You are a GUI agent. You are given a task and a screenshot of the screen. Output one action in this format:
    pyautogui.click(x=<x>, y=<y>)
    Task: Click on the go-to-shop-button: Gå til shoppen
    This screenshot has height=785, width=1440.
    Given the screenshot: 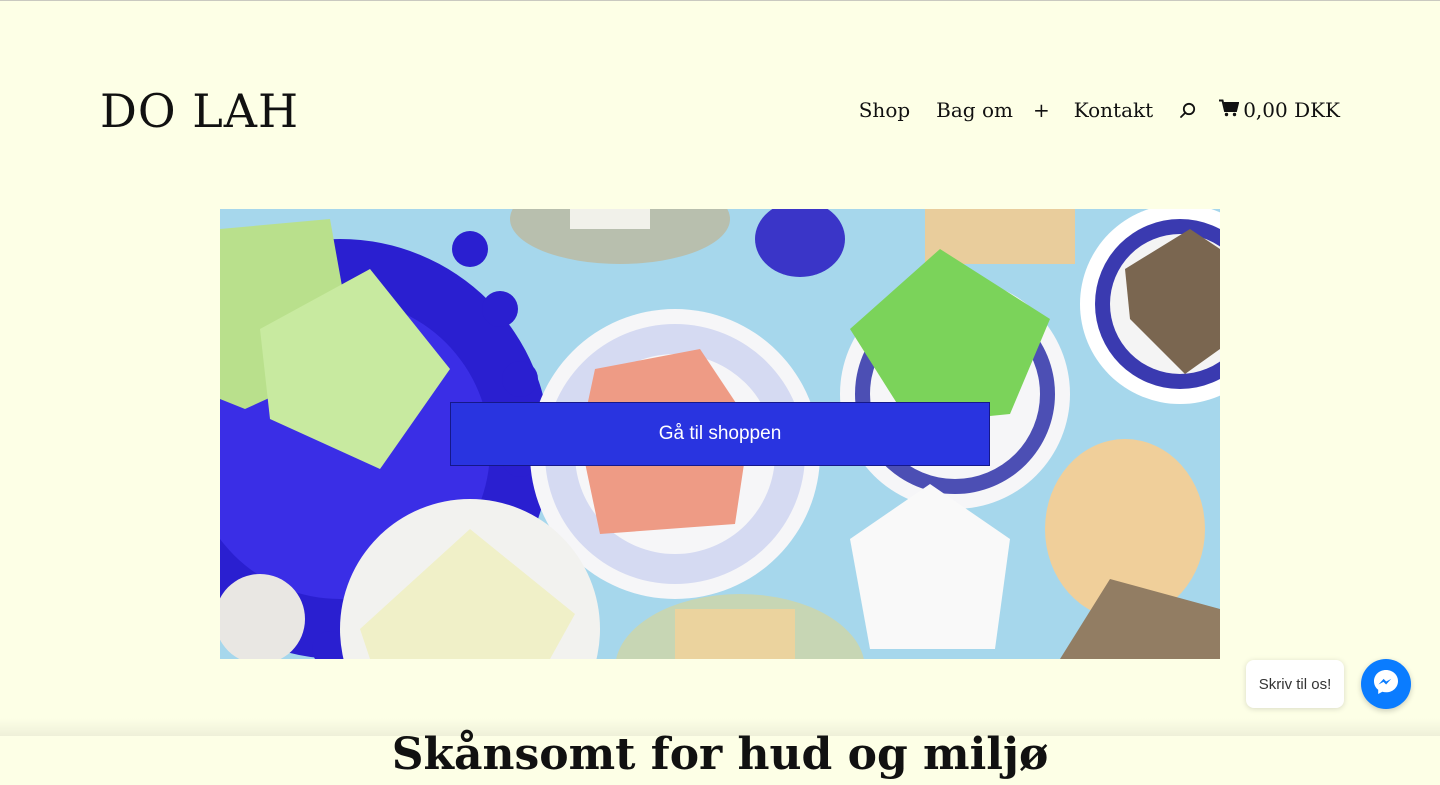 What is the action you would take?
    pyautogui.click(x=720, y=434)
    